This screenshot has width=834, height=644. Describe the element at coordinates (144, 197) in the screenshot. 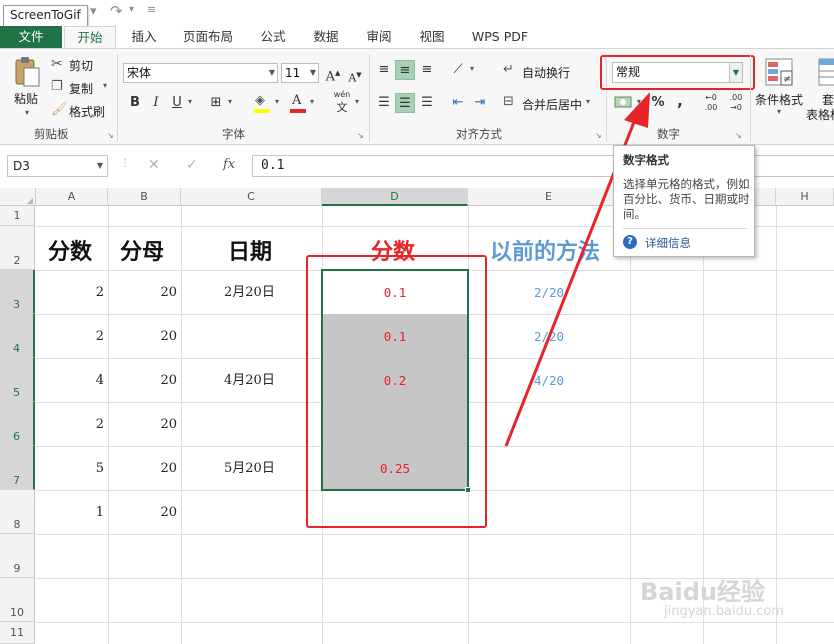

I see `column-header-b: B` at that location.